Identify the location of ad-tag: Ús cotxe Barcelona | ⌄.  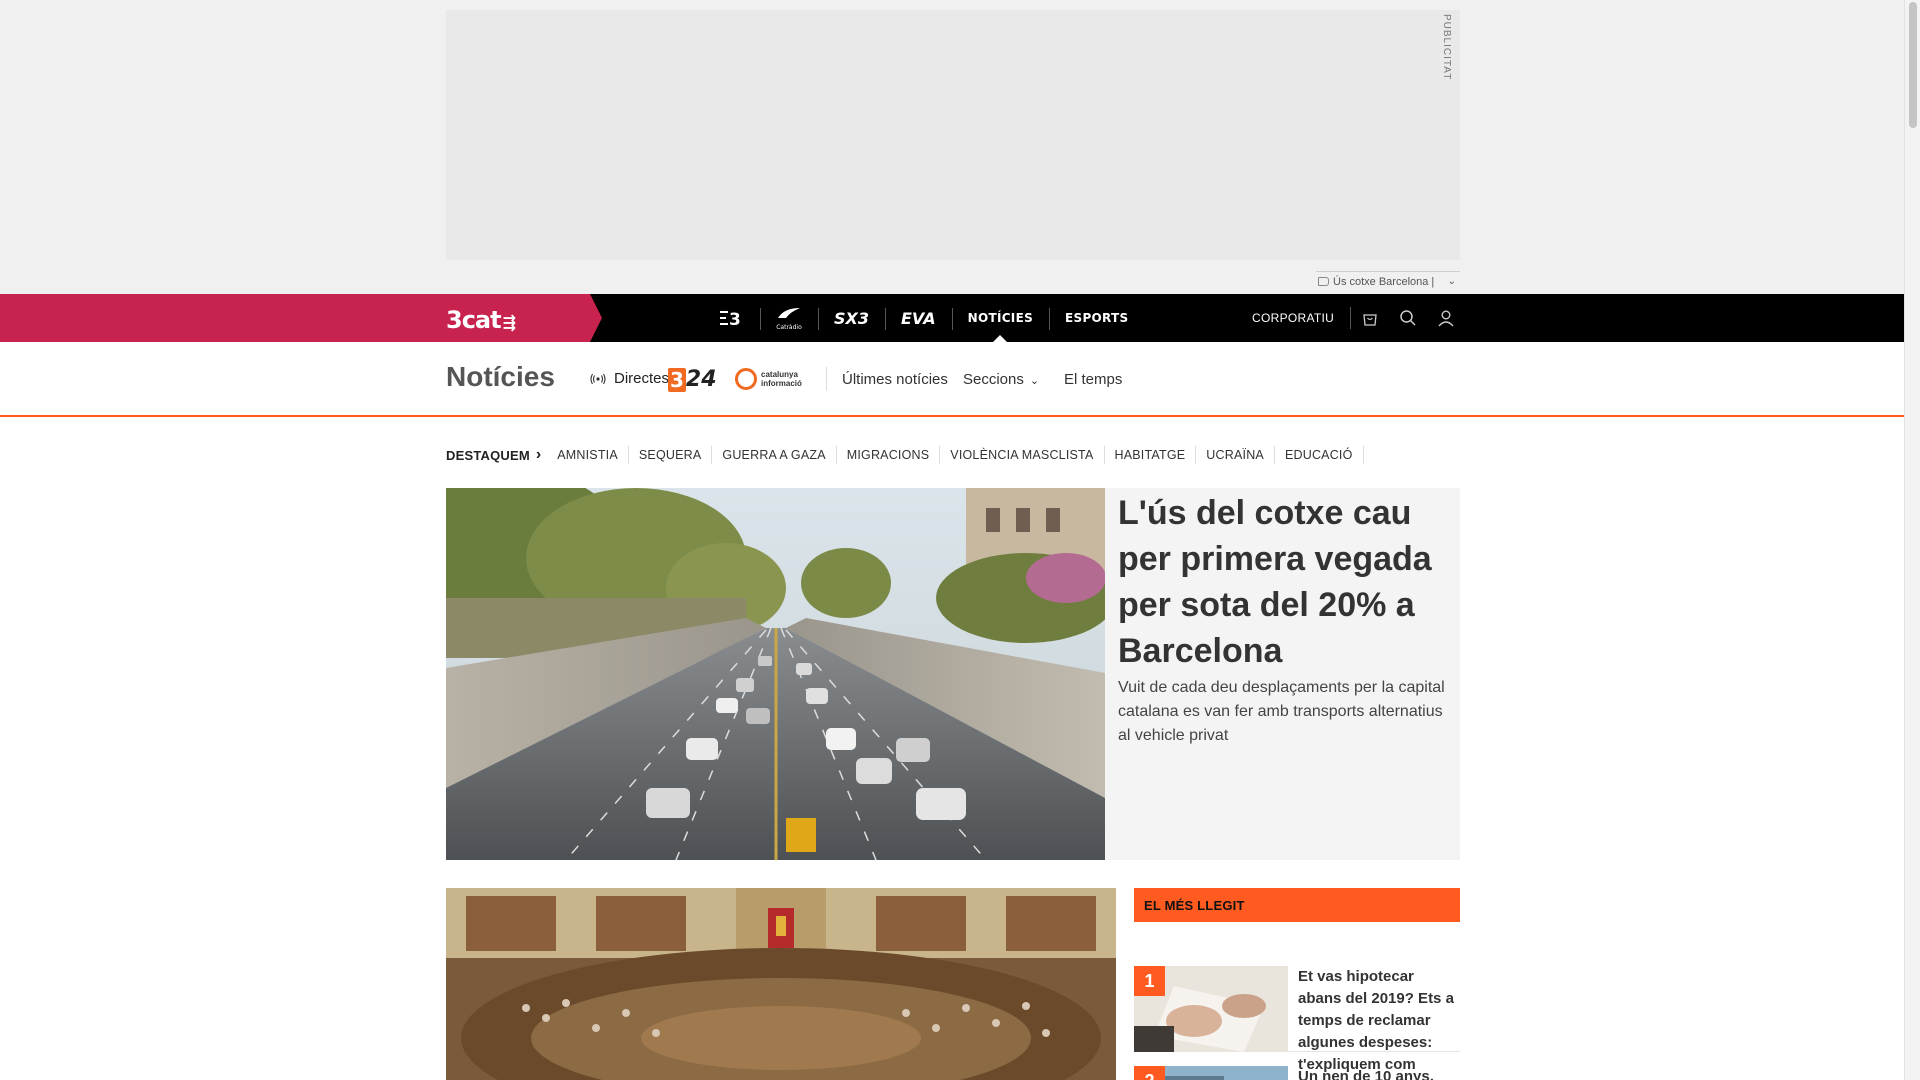
(1388, 281).